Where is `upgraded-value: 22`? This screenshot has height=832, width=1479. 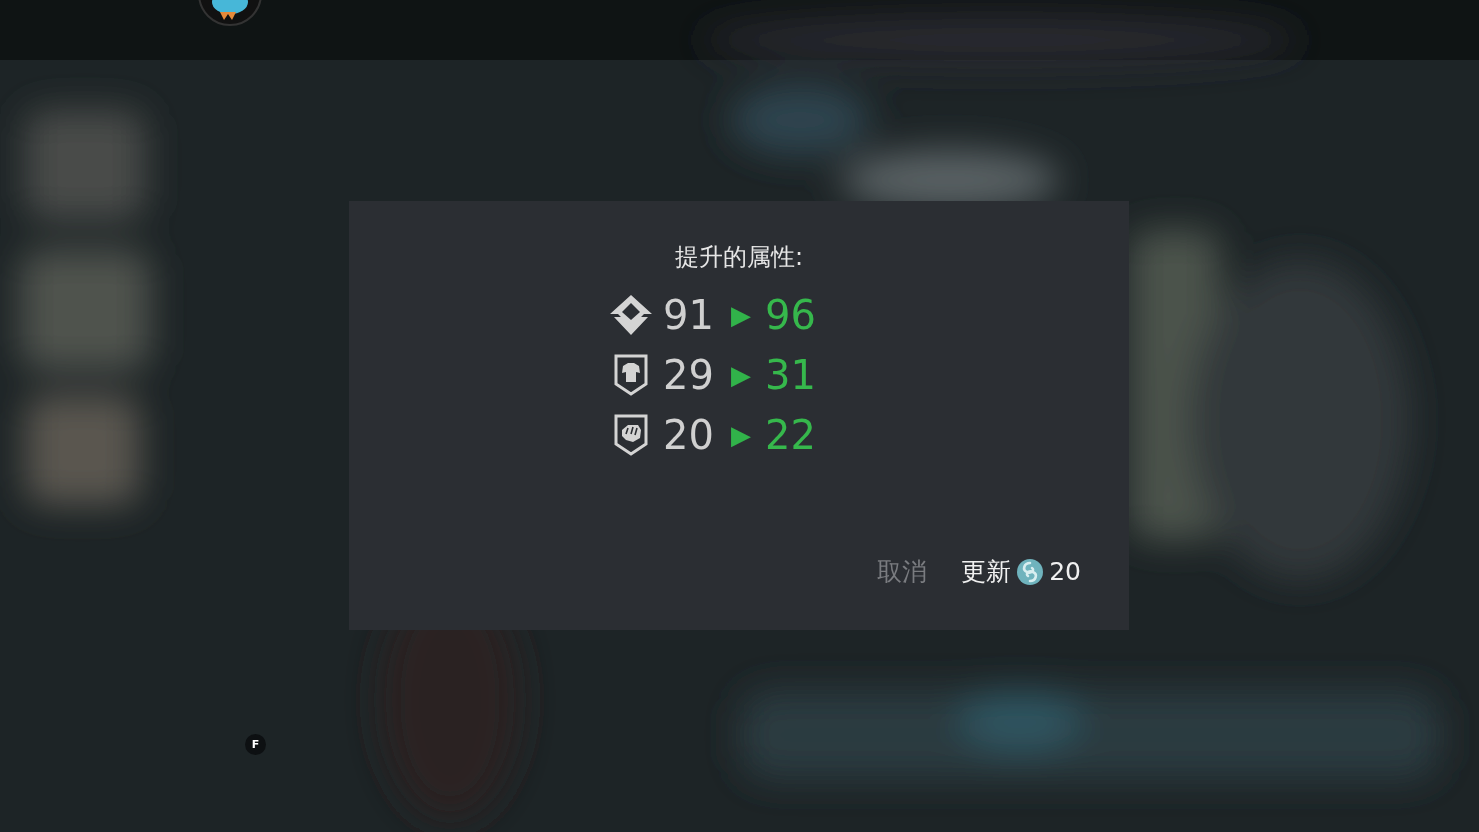 upgraded-value: 22 is located at coordinates (790, 435).